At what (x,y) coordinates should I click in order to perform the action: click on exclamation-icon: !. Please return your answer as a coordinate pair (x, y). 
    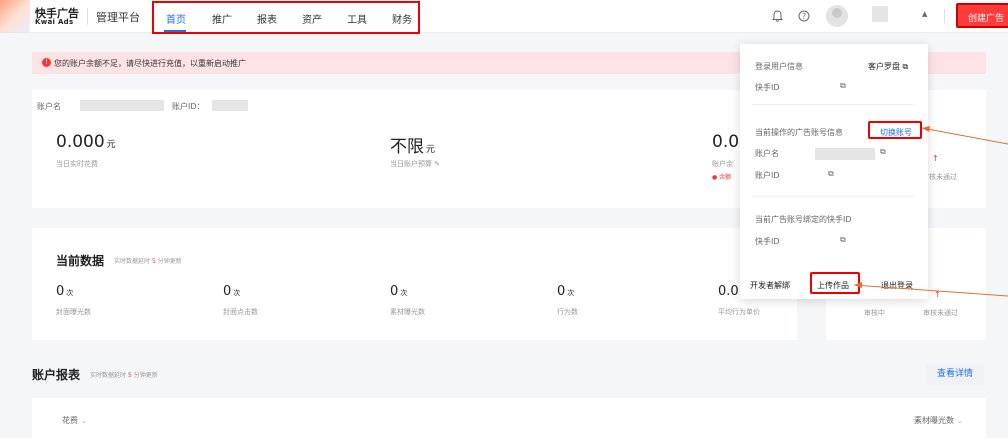
    Looking at the image, I should click on (46, 62).